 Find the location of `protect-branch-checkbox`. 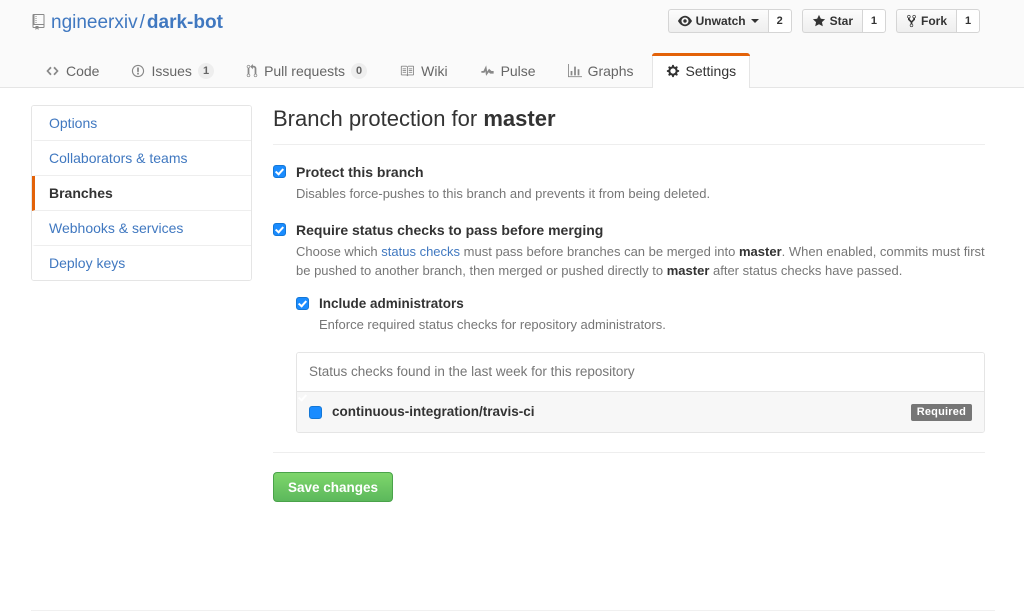

protect-branch-checkbox is located at coordinates (279, 171).